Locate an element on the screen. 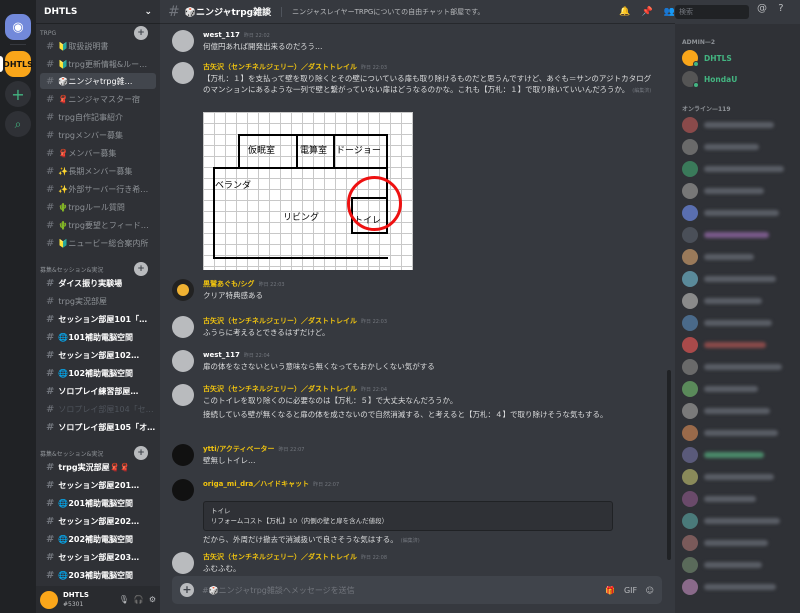 The image size is (800, 613). channel-item: # 🔰取扱説明書 is located at coordinates (98, 46).